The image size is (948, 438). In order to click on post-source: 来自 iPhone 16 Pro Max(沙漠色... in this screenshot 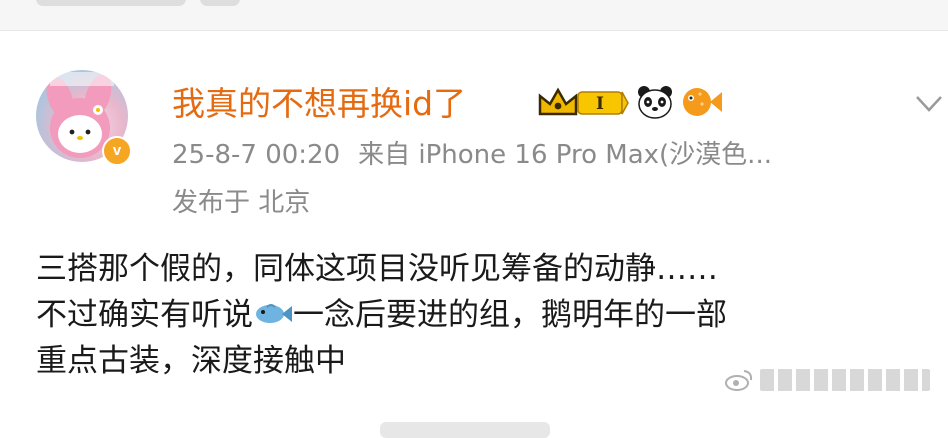, I will do `click(565, 155)`.